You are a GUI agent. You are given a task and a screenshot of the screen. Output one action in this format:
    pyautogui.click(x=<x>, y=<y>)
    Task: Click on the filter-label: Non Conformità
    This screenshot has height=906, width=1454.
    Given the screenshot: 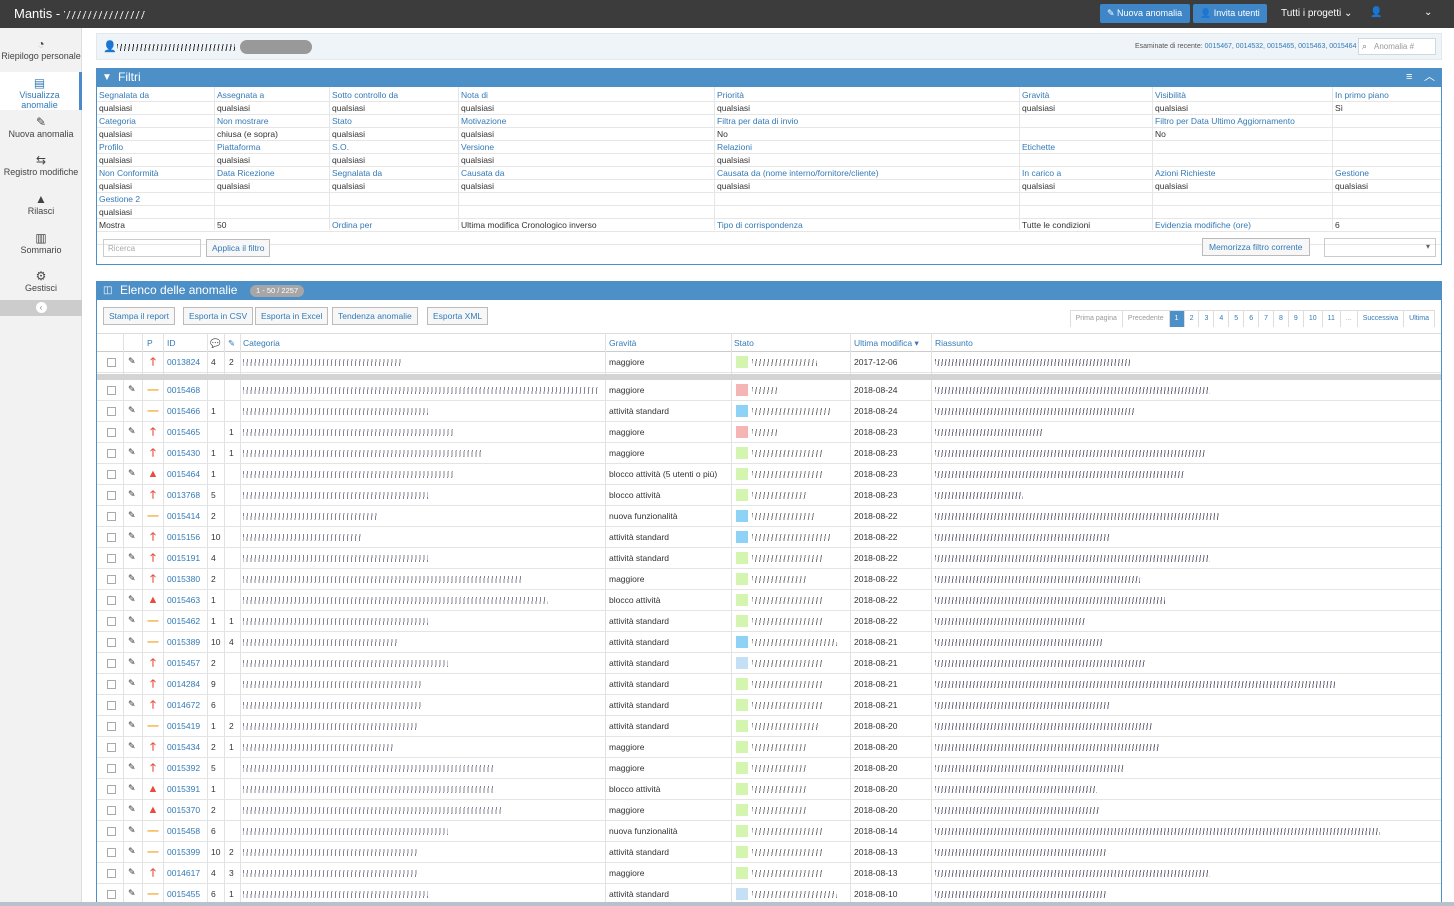 What is the action you would take?
    pyautogui.click(x=129, y=173)
    